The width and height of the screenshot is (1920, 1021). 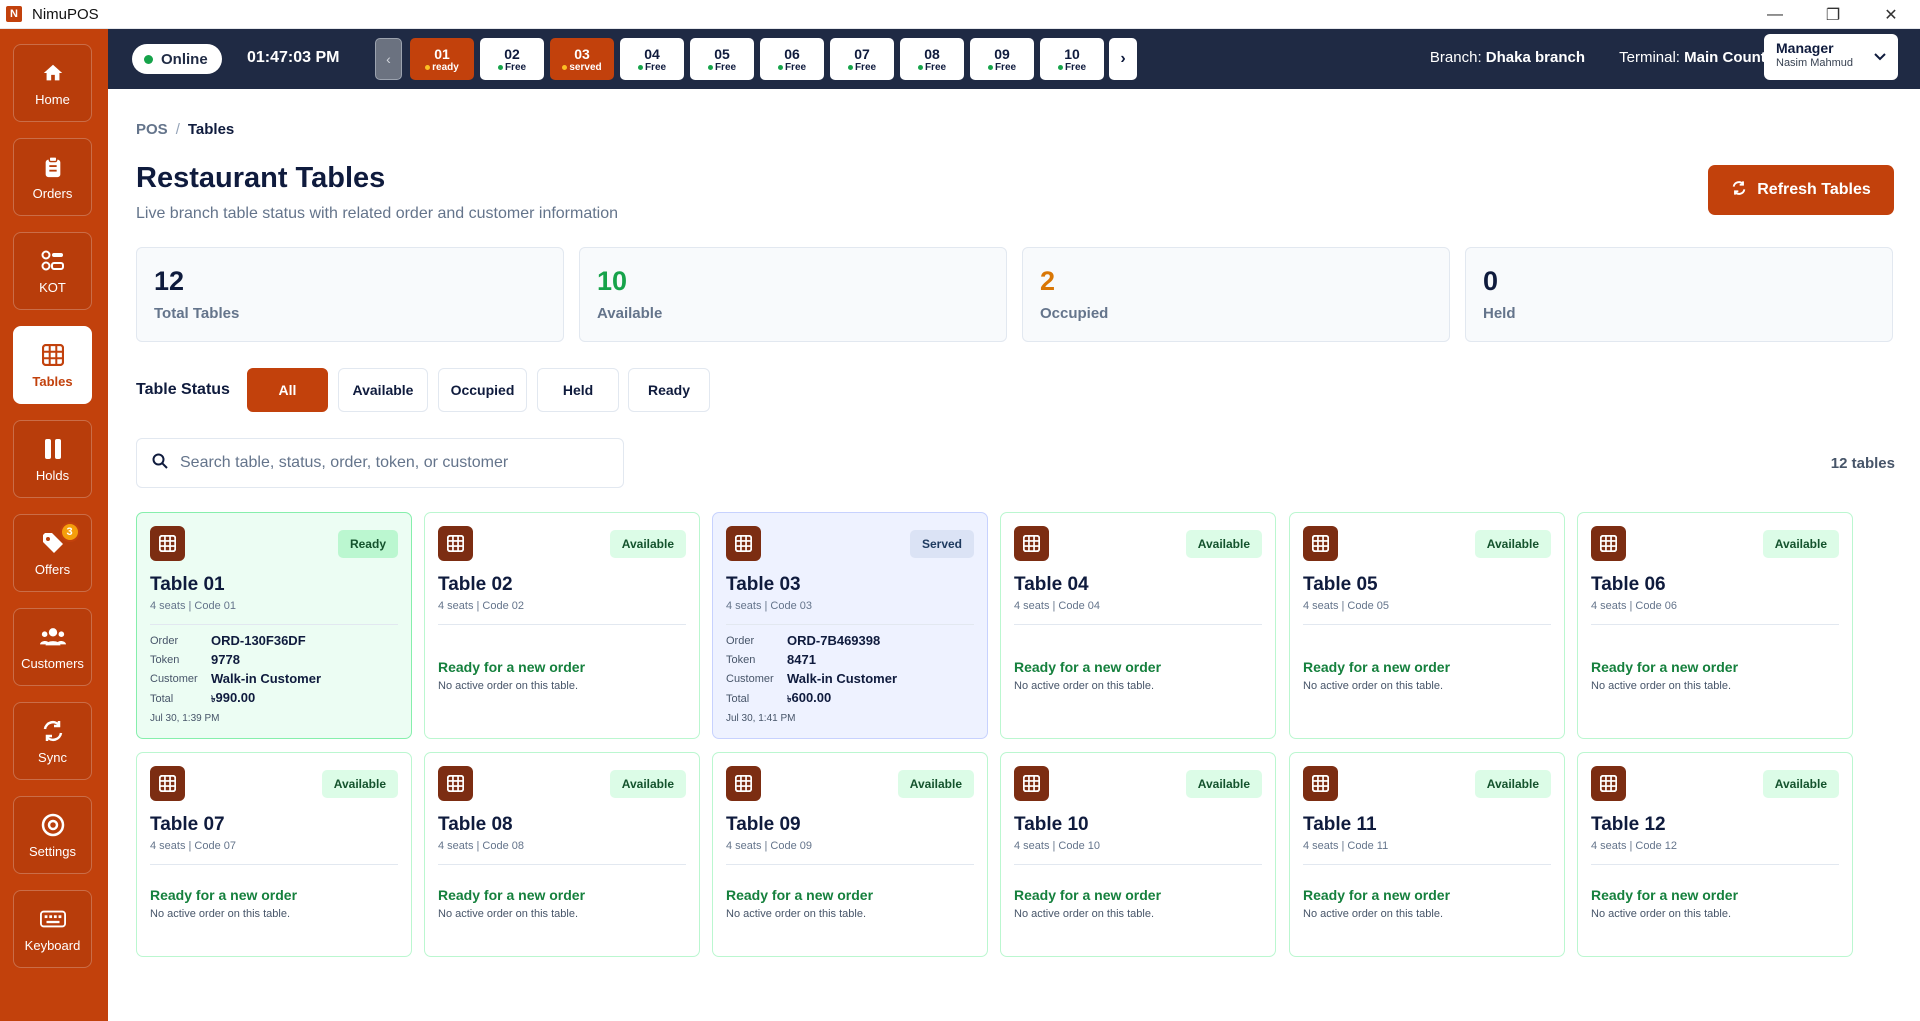 I want to click on branch-label: Branch:, so click(x=1455, y=57).